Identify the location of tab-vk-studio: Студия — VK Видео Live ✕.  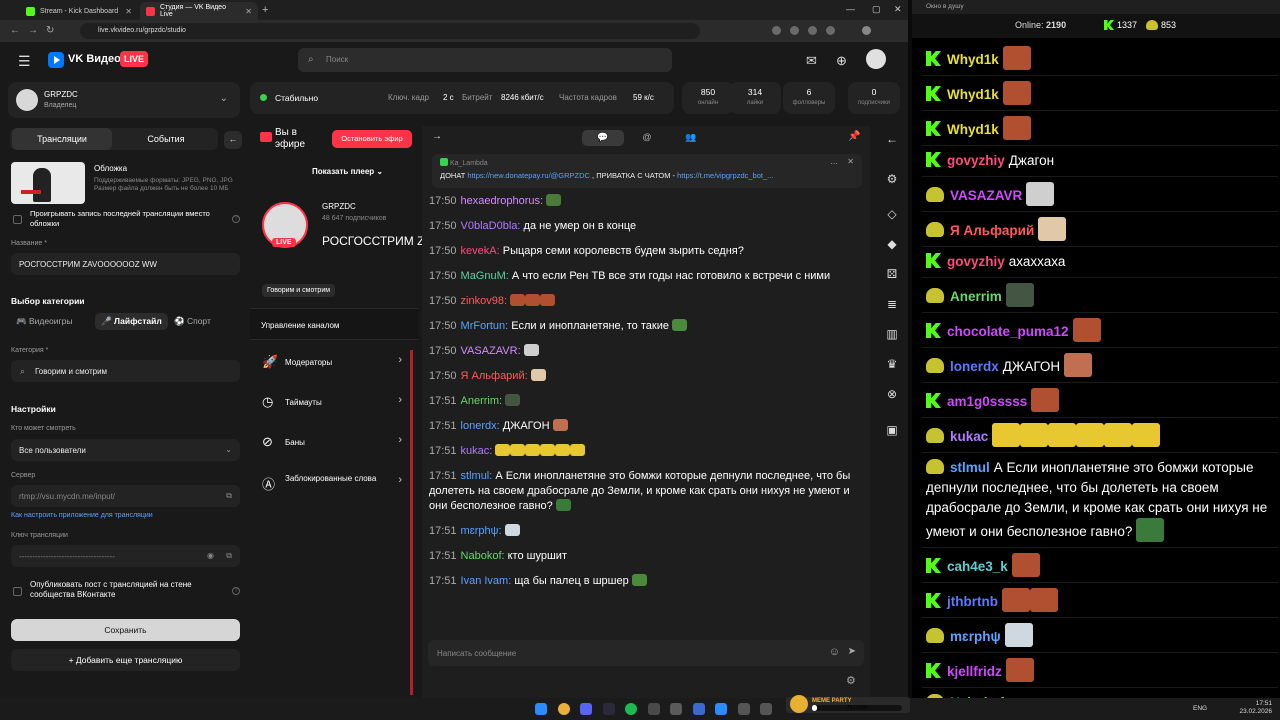
(199, 11).